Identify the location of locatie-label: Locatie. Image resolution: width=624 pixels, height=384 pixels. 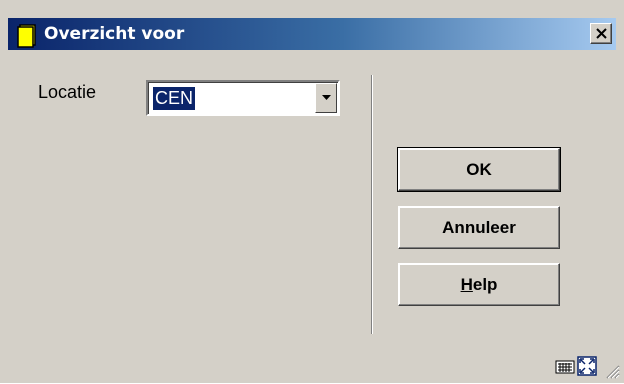
(67, 92).